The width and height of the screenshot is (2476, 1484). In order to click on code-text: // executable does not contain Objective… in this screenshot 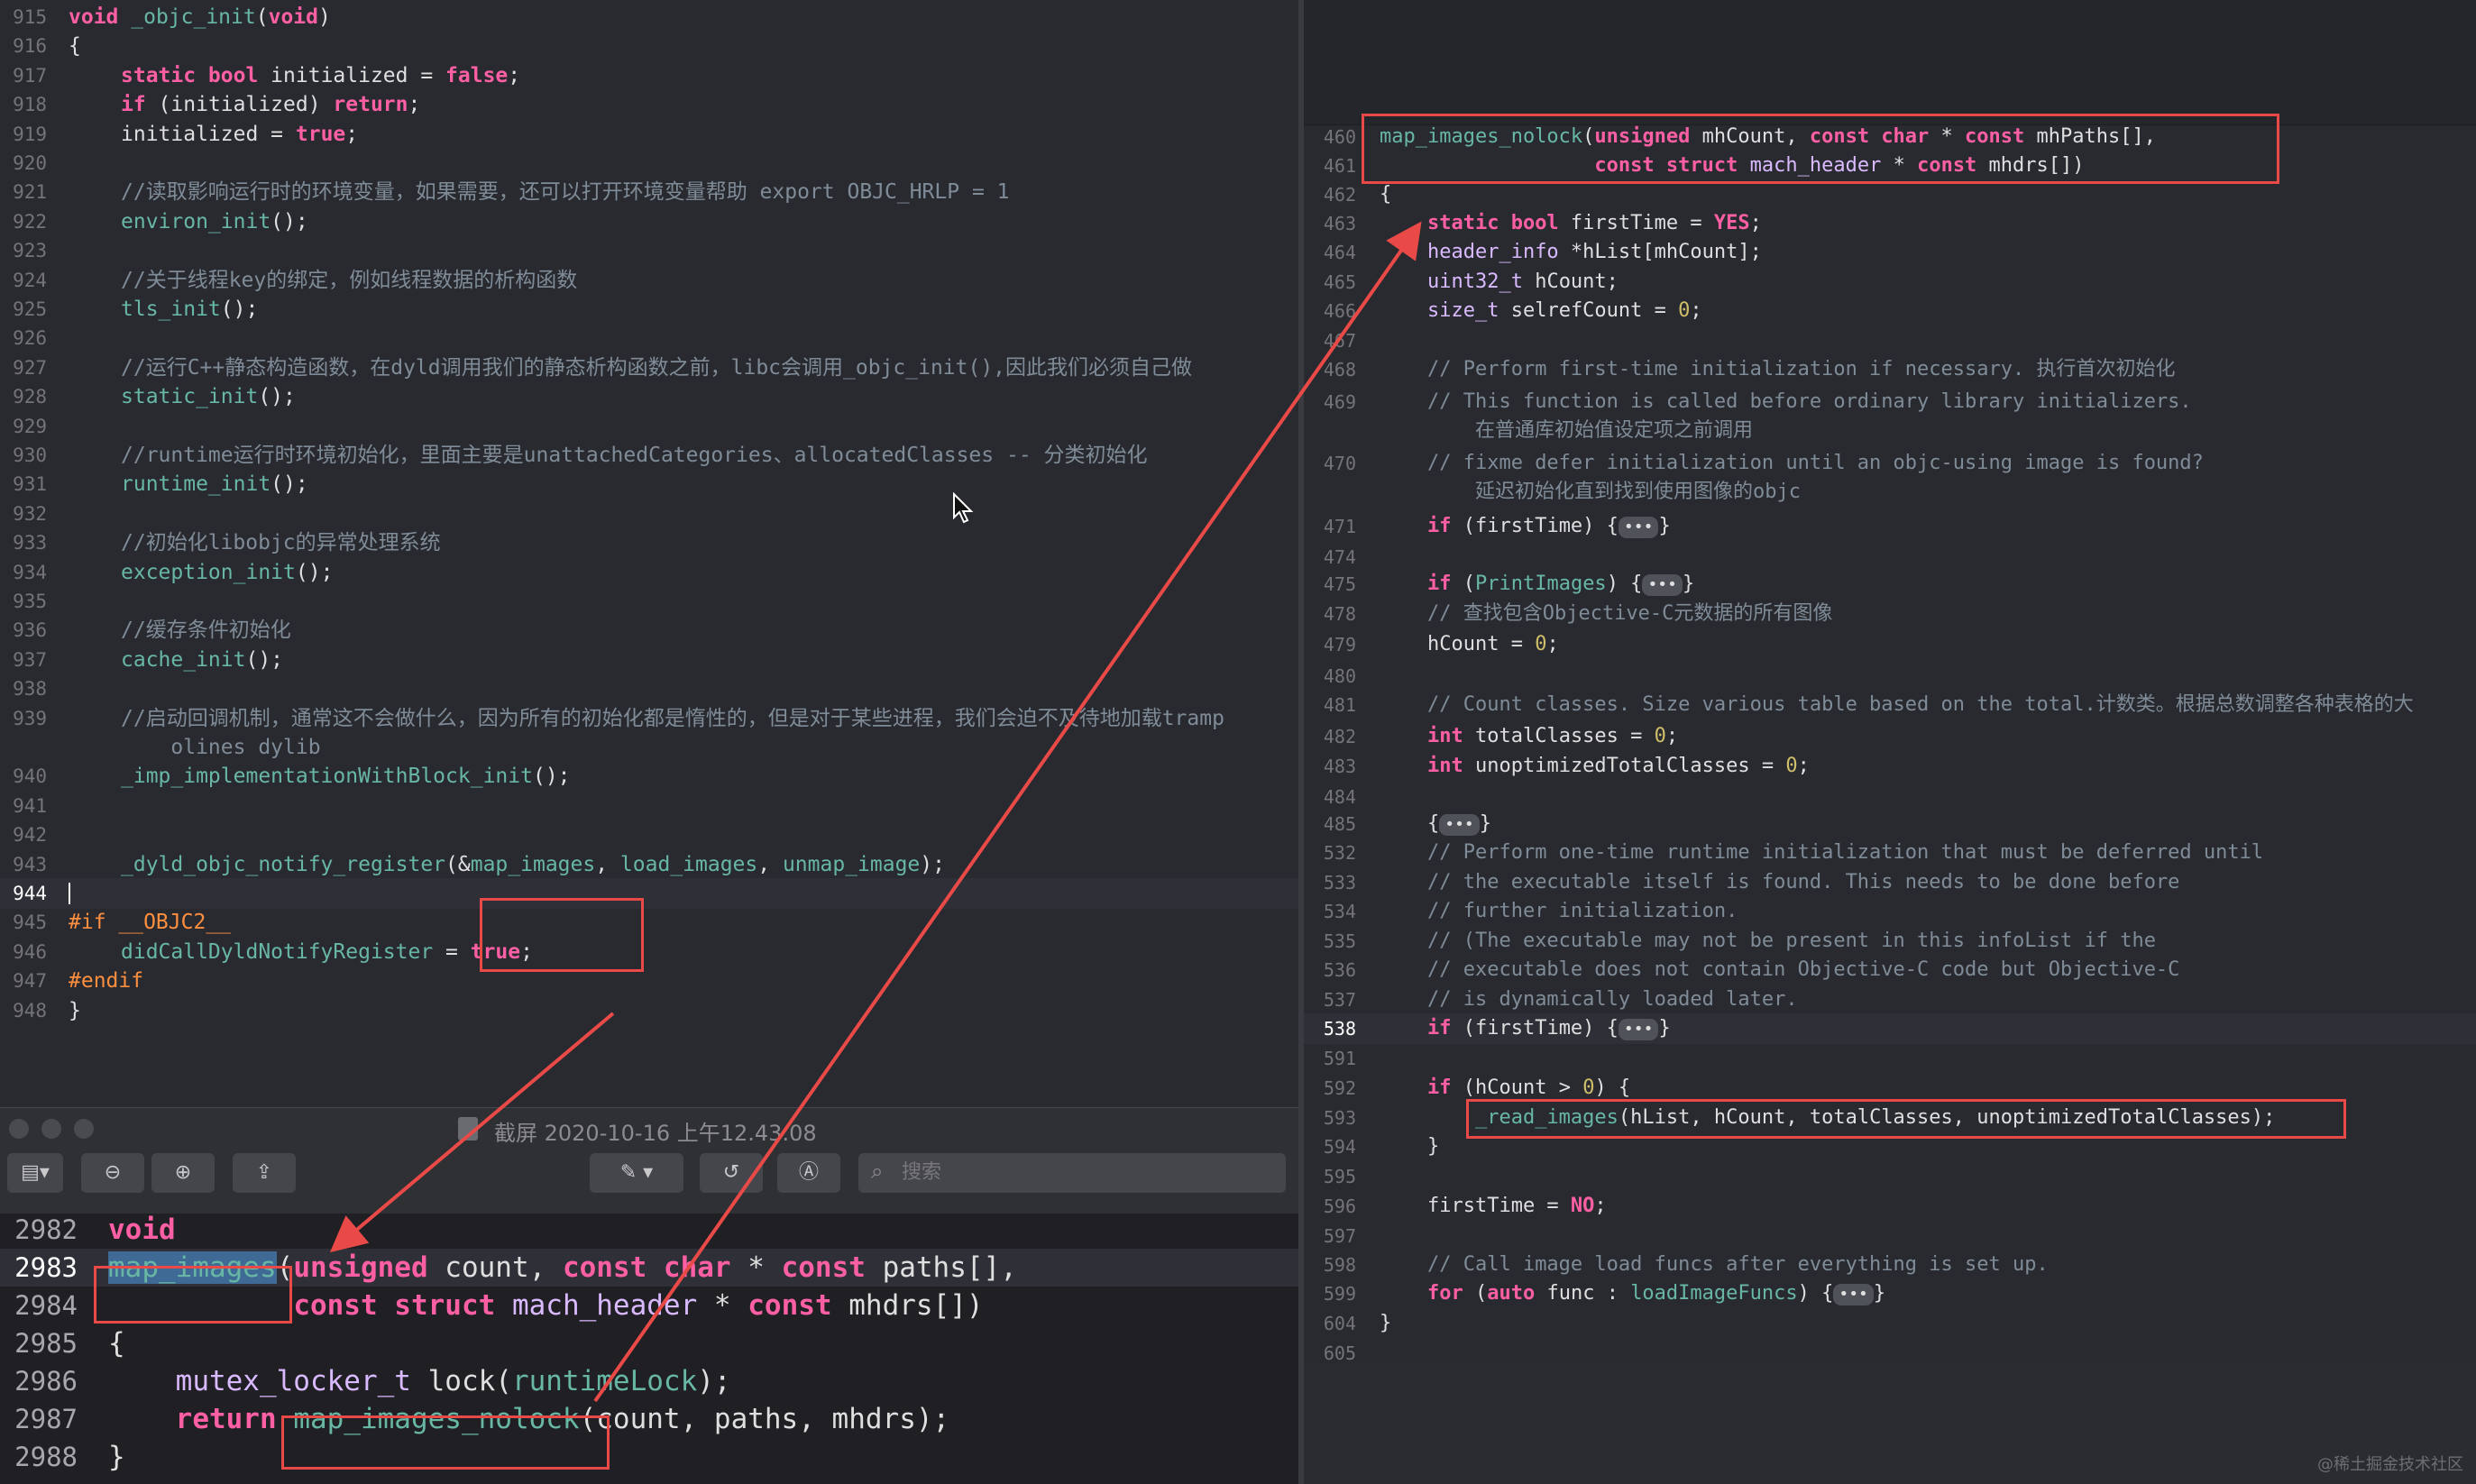, I will do `click(1803, 969)`.